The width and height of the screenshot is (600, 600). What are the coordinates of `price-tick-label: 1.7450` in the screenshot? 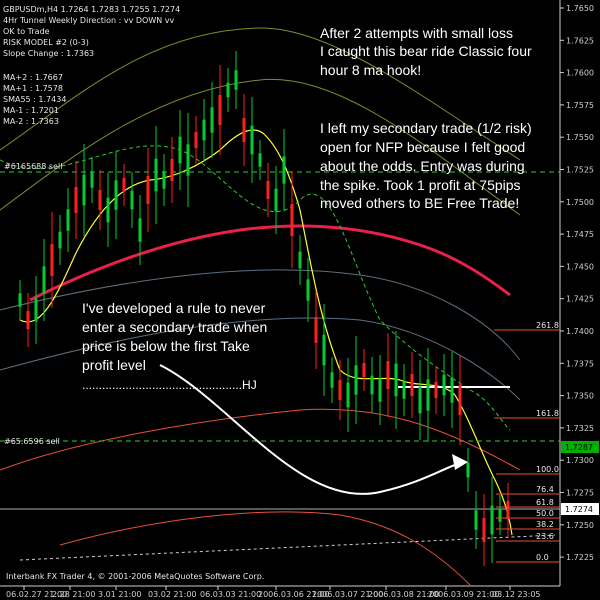 It's located at (580, 266).